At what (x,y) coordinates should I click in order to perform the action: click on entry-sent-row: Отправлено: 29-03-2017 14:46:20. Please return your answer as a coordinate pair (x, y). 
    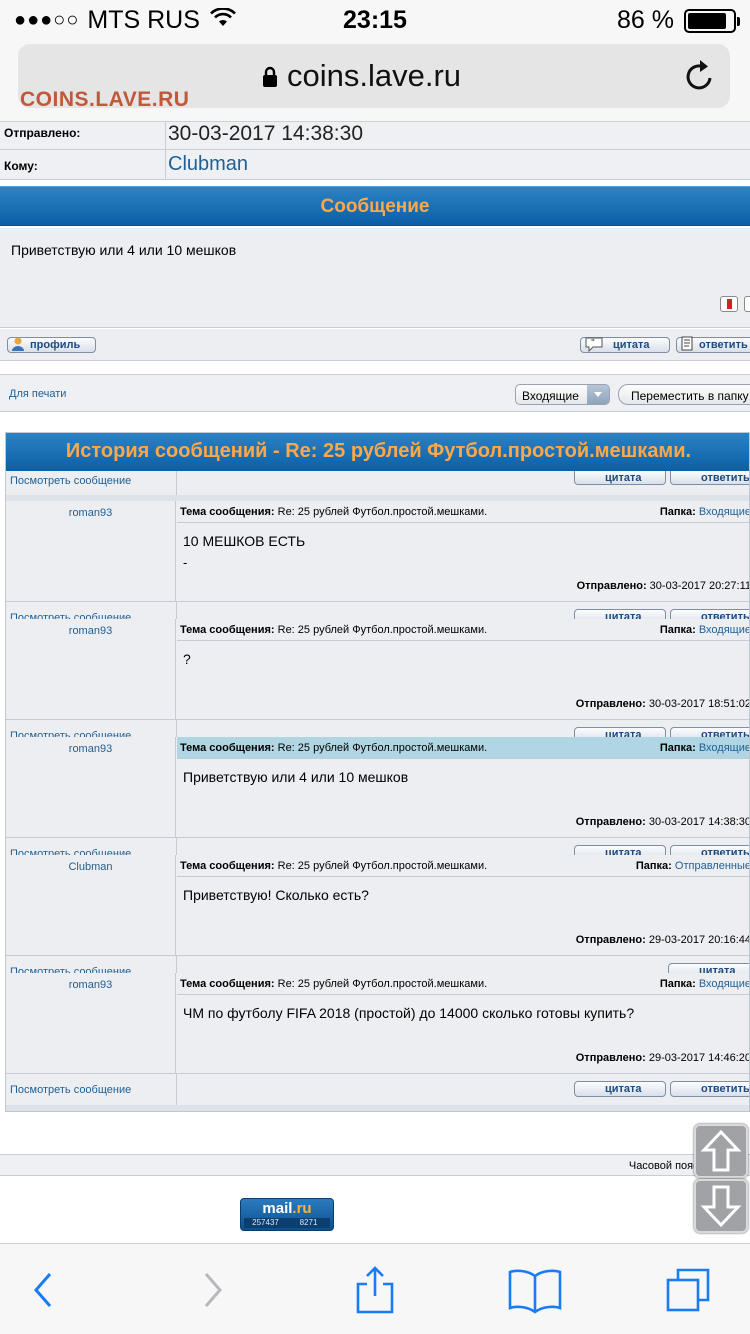
    Looking at the image, I should click on (662, 1058).